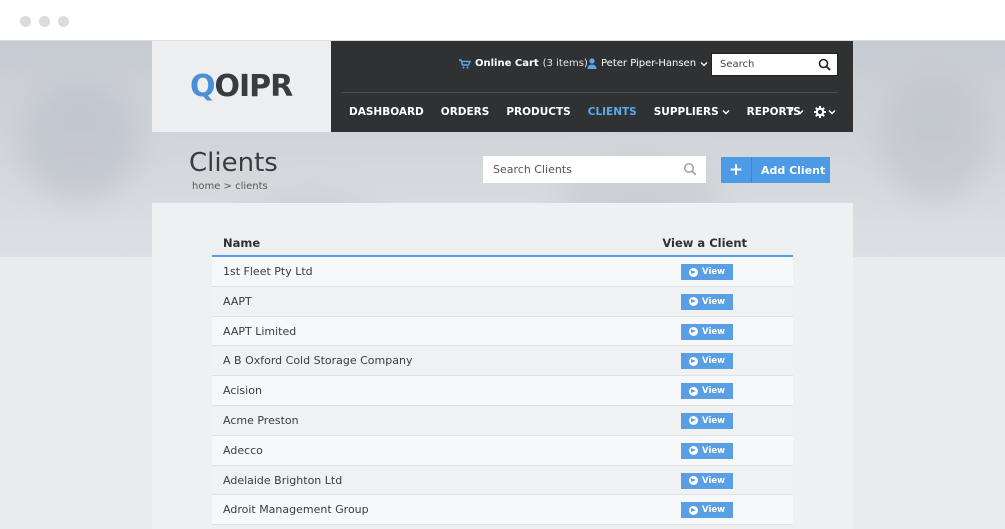 This screenshot has width=1005, height=529. I want to click on logo-area: QOIPR, so click(241, 86).